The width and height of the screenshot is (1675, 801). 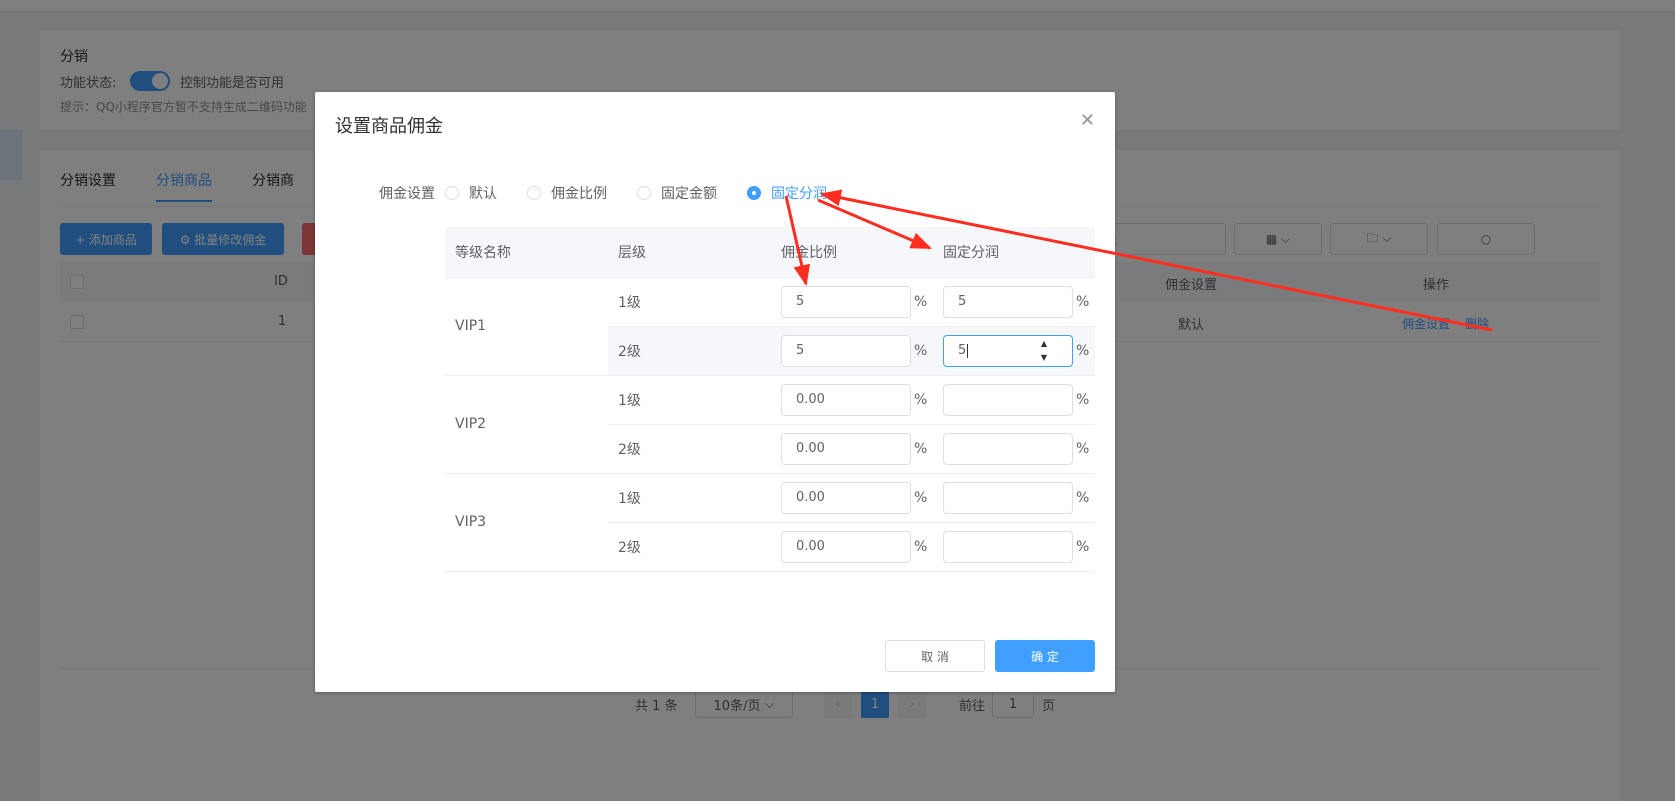 I want to click on spin-up-icon: ▲, so click(x=1044, y=344).